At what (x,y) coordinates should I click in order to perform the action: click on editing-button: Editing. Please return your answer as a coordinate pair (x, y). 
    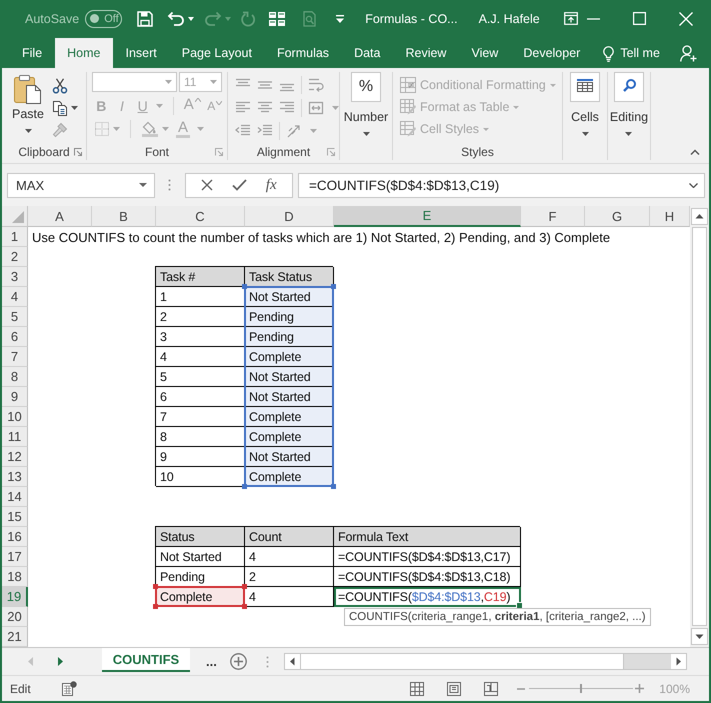
    Looking at the image, I should click on (629, 104).